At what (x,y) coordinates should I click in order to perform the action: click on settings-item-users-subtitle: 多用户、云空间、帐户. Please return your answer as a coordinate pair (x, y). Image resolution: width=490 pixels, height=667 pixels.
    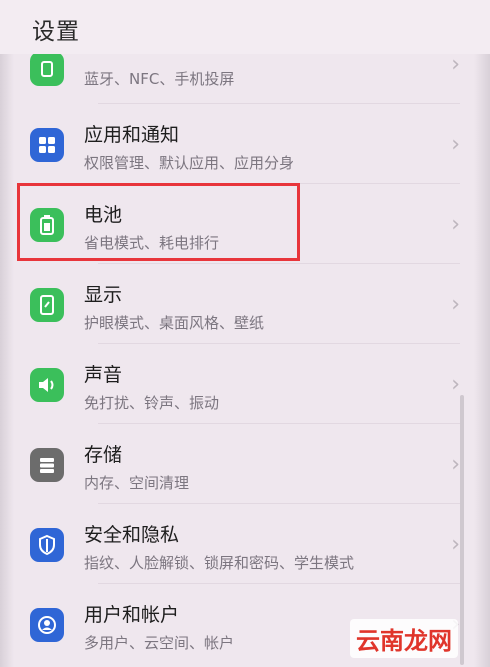
    Looking at the image, I should click on (159, 643).